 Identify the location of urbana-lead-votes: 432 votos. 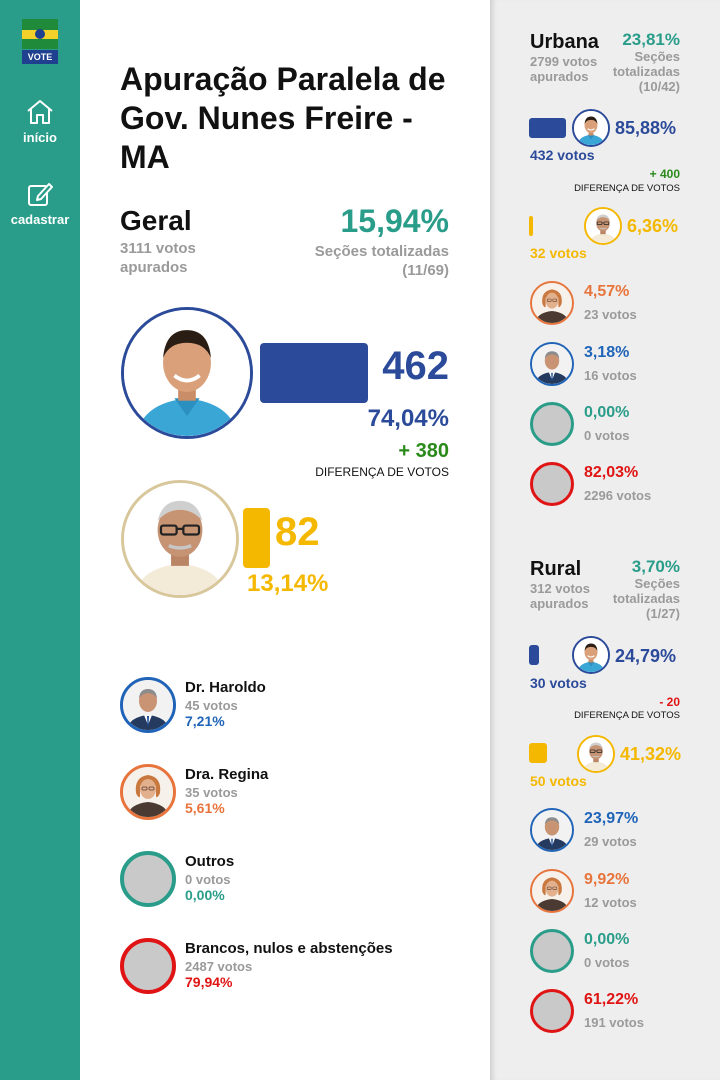
(562, 155).